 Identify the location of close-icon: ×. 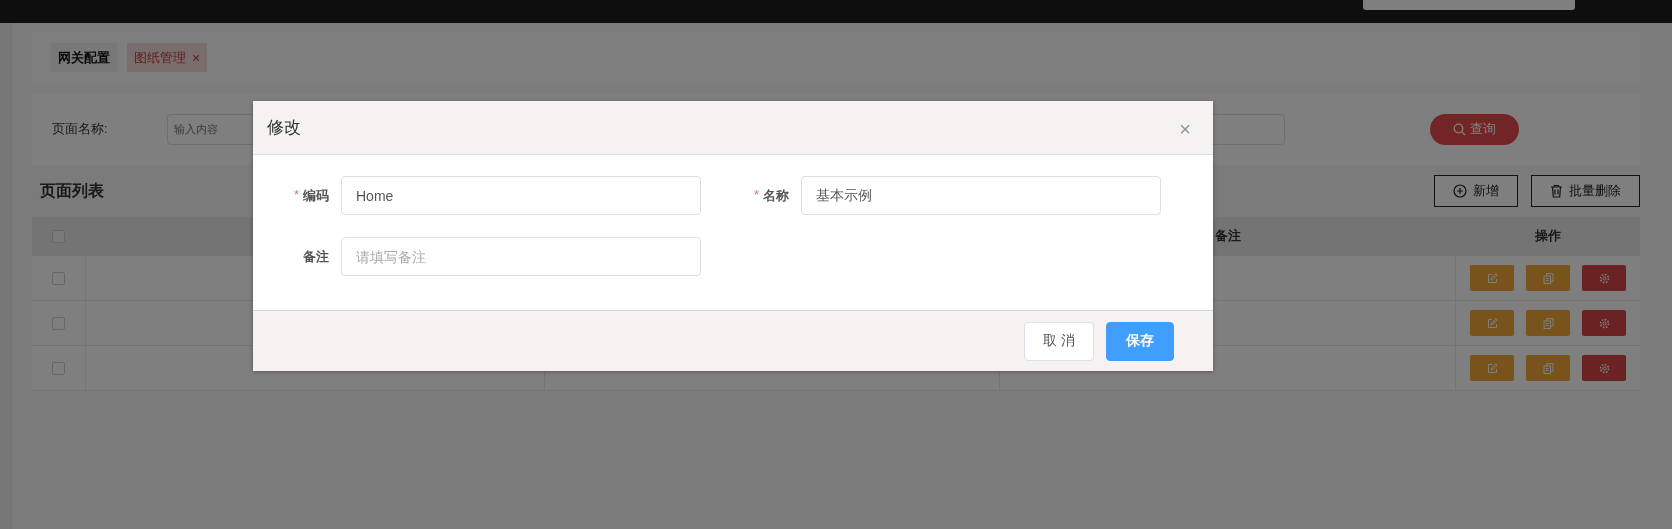
(196, 57).